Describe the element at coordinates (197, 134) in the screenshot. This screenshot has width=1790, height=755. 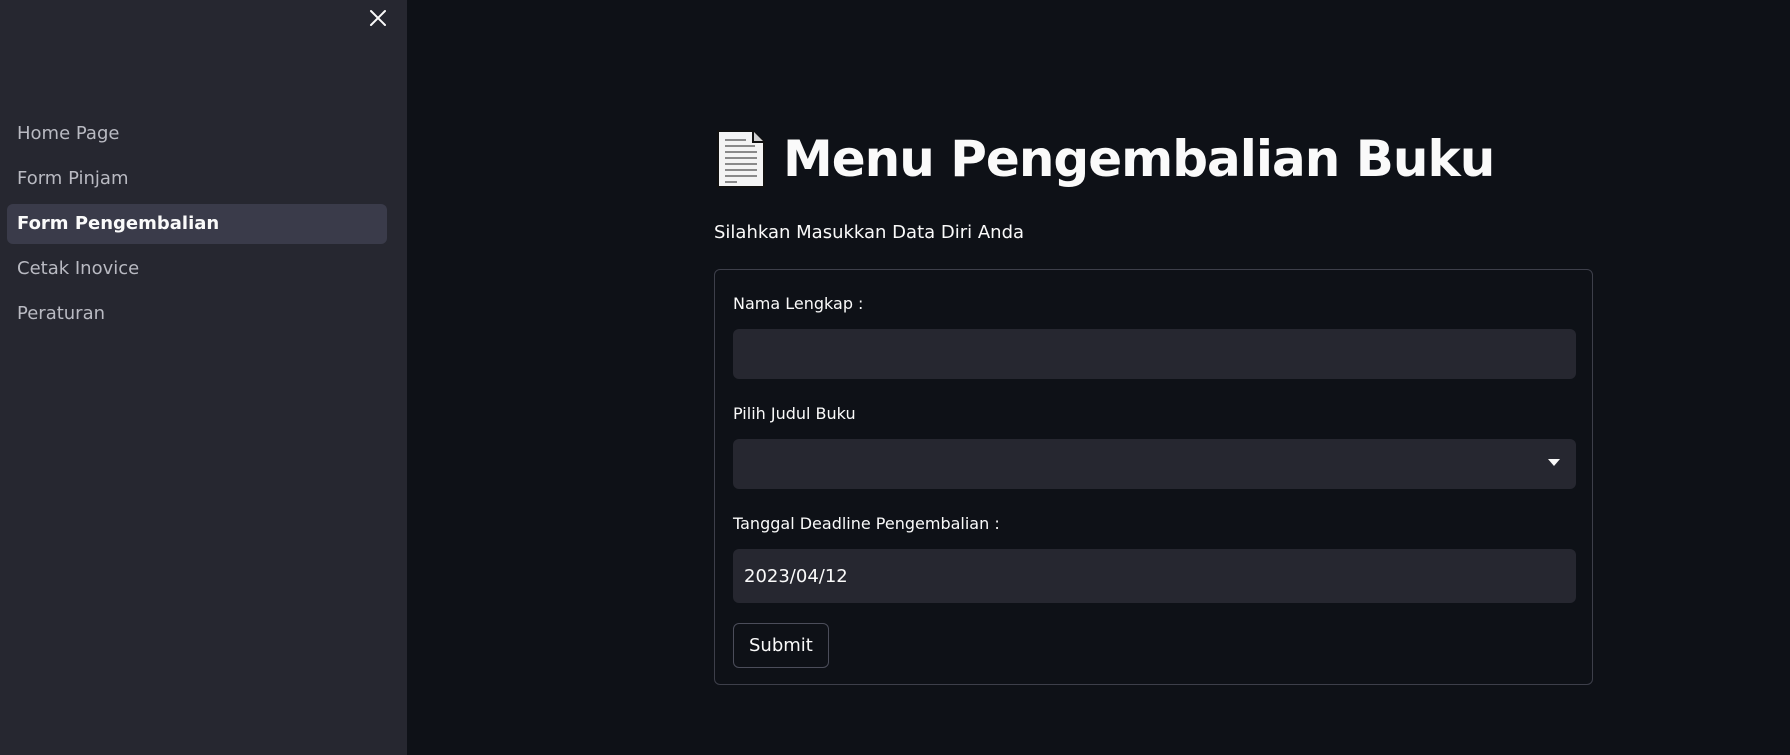
I see `sidebar-item-home-page: Home Page` at that location.